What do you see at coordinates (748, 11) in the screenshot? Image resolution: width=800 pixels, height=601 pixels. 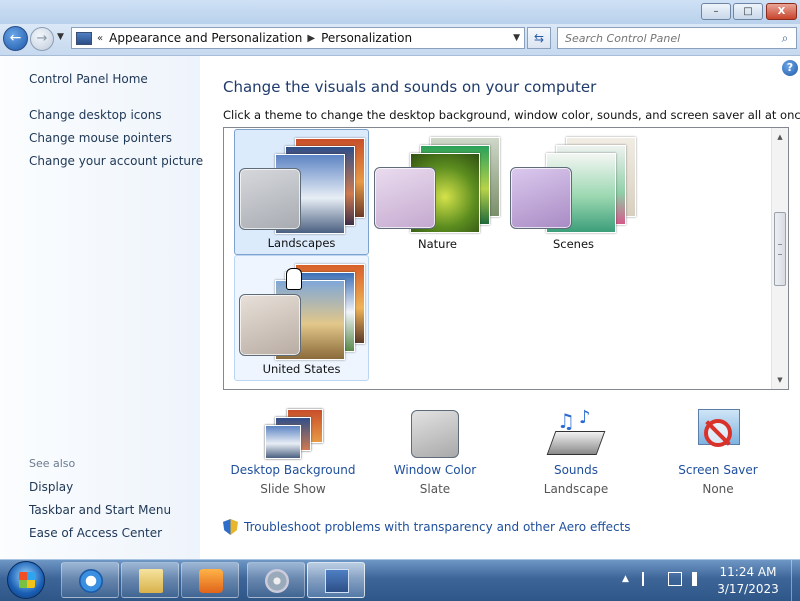 I see `maximize-button: □` at bounding box center [748, 11].